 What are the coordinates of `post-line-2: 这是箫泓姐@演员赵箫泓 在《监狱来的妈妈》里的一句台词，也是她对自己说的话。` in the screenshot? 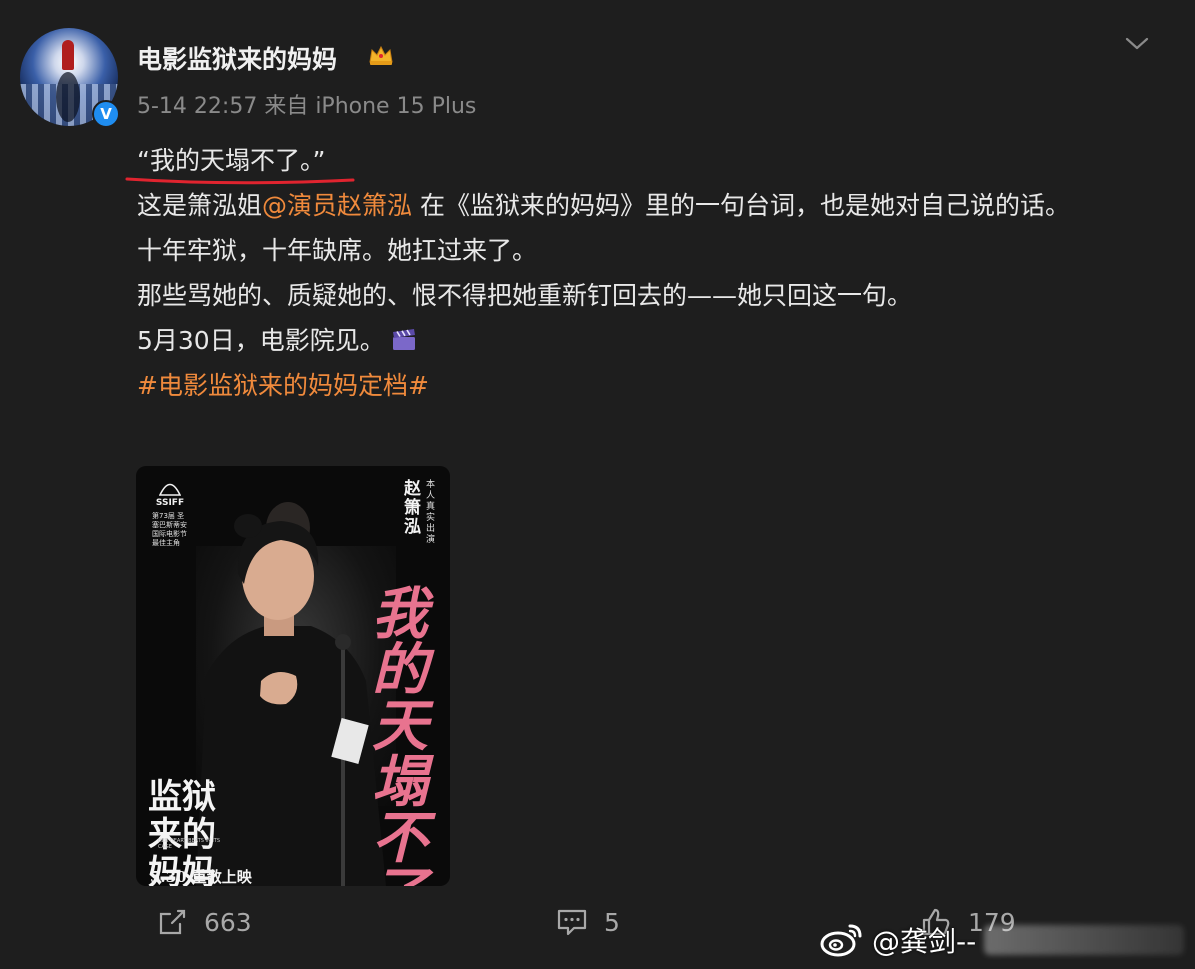 It's located at (647, 205).